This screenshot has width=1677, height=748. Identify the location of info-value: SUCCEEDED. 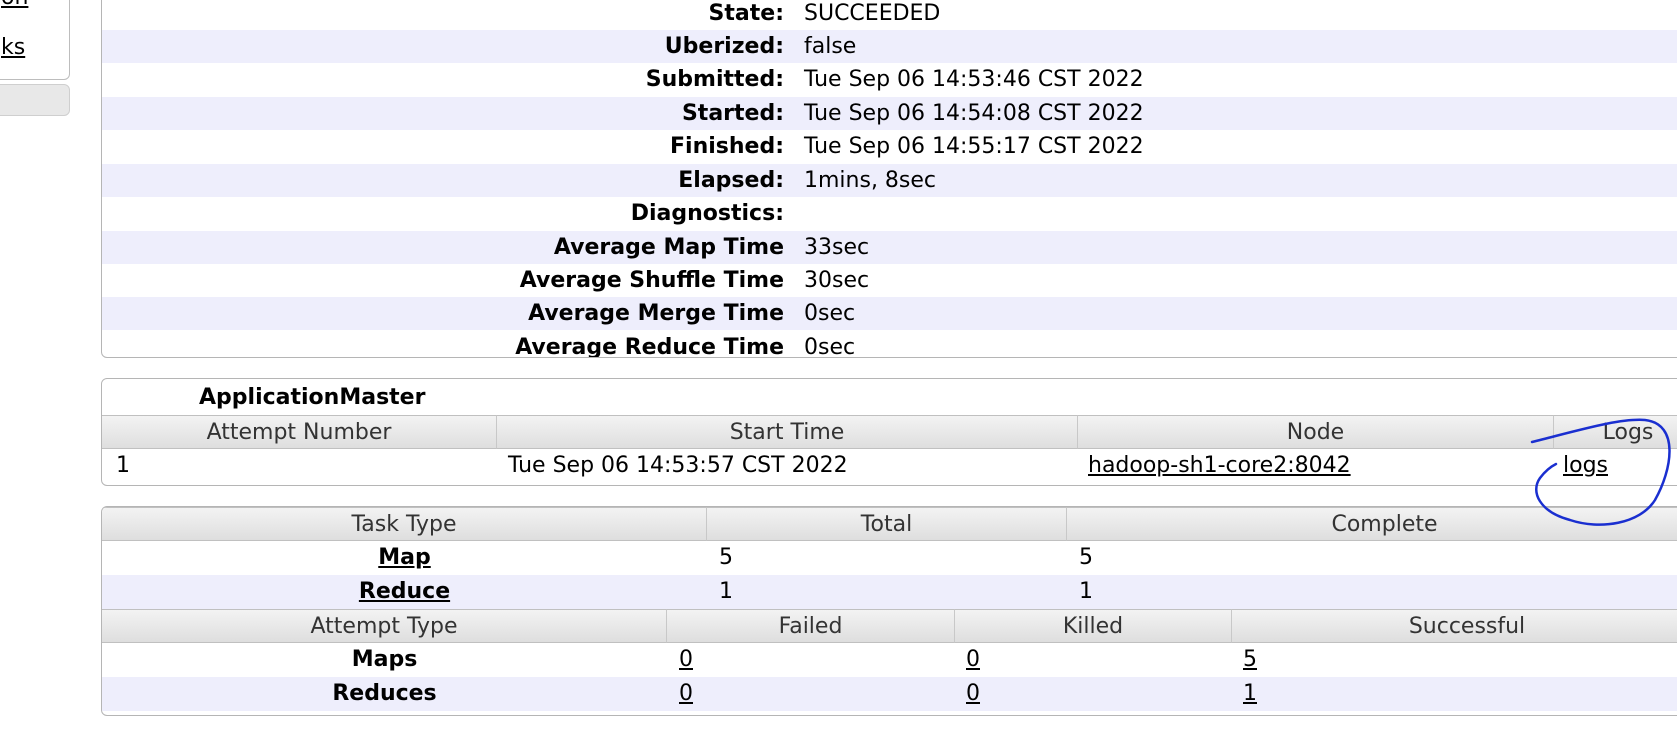
(872, 13).